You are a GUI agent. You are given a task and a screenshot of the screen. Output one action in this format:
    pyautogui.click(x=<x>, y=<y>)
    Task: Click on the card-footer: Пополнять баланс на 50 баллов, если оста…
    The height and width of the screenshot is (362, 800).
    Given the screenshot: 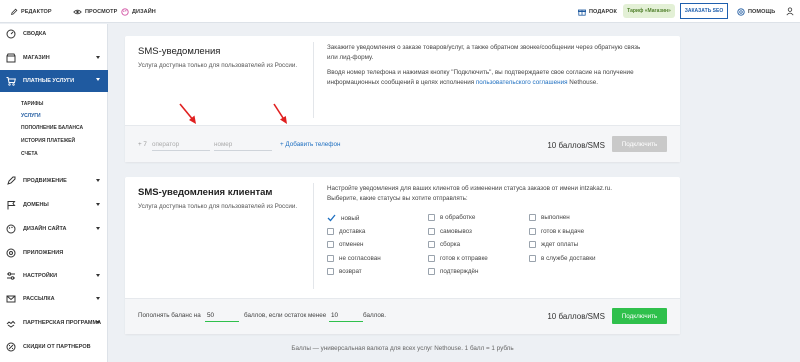 What is the action you would take?
    pyautogui.click(x=402, y=316)
    